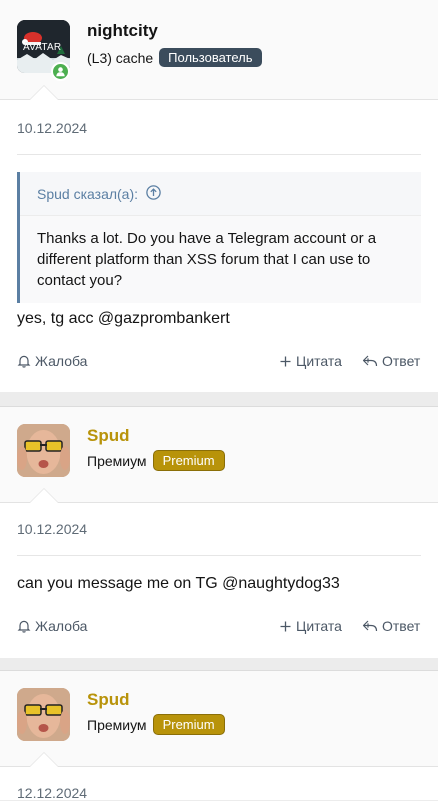  I want to click on username: nightcity, so click(122, 31).